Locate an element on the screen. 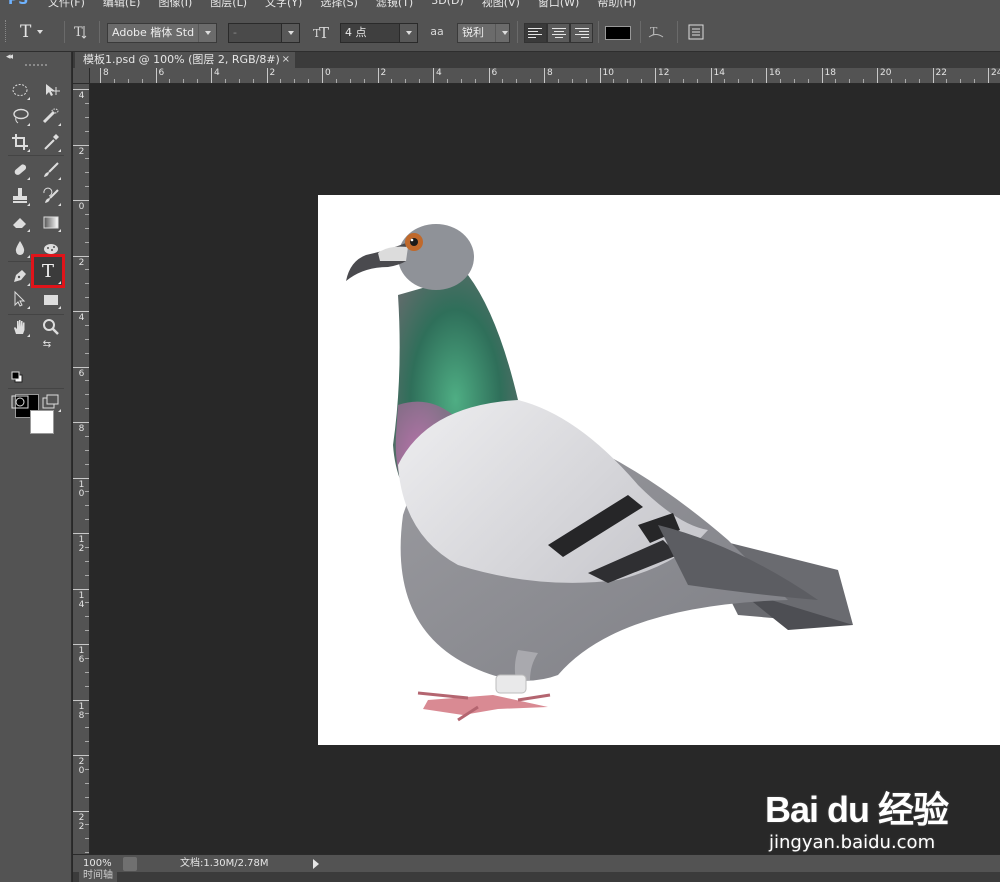 The width and height of the screenshot is (1000, 882). ruler-tick: 18 is located at coordinates (81, 709).